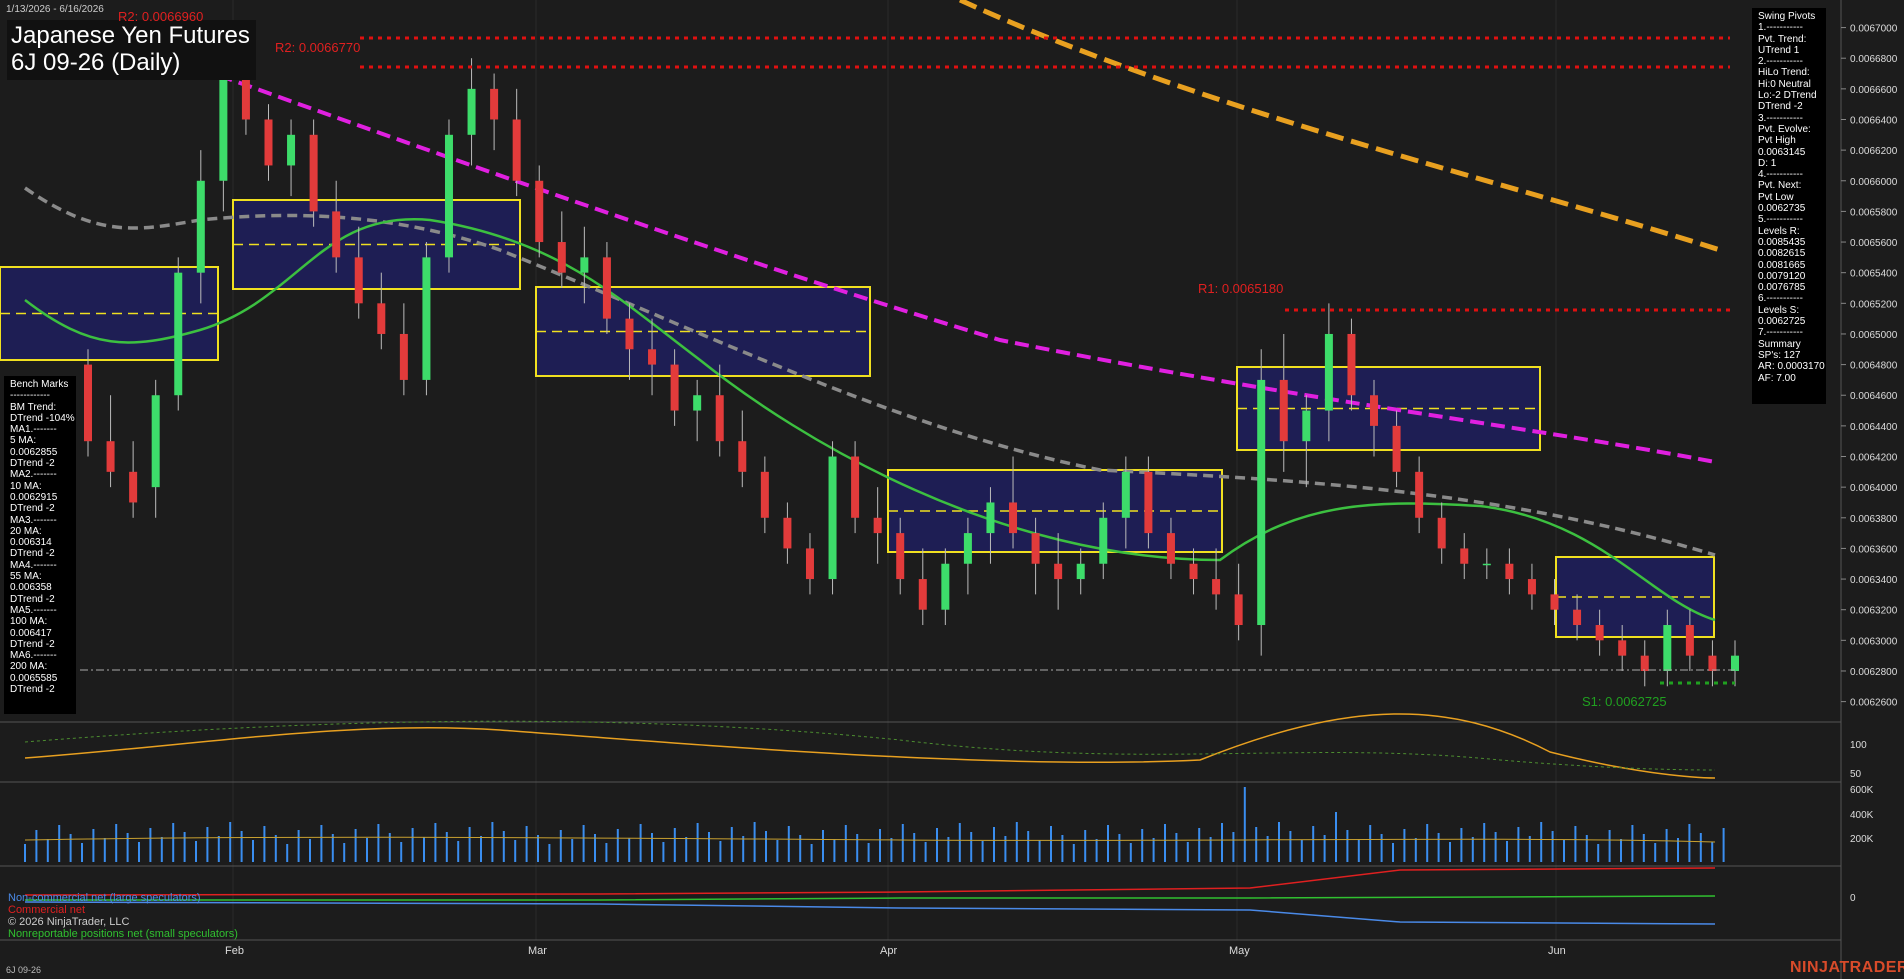 The height and width of the screenshot is (979, 1904). What do you see at coordinates (69, 922) in the screenshot?
I see `copyright: © 2026 NinjaTrader, LLC` at bounding box center [69, 922].